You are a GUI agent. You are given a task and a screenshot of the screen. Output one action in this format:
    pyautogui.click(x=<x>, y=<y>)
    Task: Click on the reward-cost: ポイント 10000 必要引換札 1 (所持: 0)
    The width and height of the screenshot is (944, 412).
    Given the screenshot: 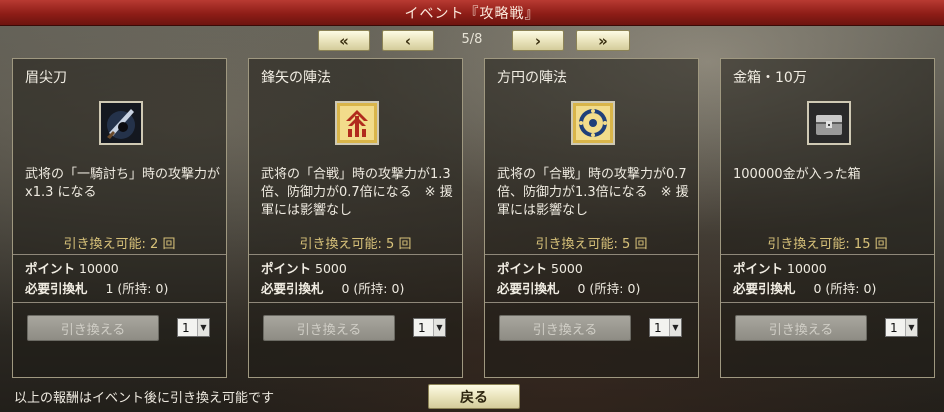 What is the action you would take?
    pyautogui.click(x=119, y=279)
    